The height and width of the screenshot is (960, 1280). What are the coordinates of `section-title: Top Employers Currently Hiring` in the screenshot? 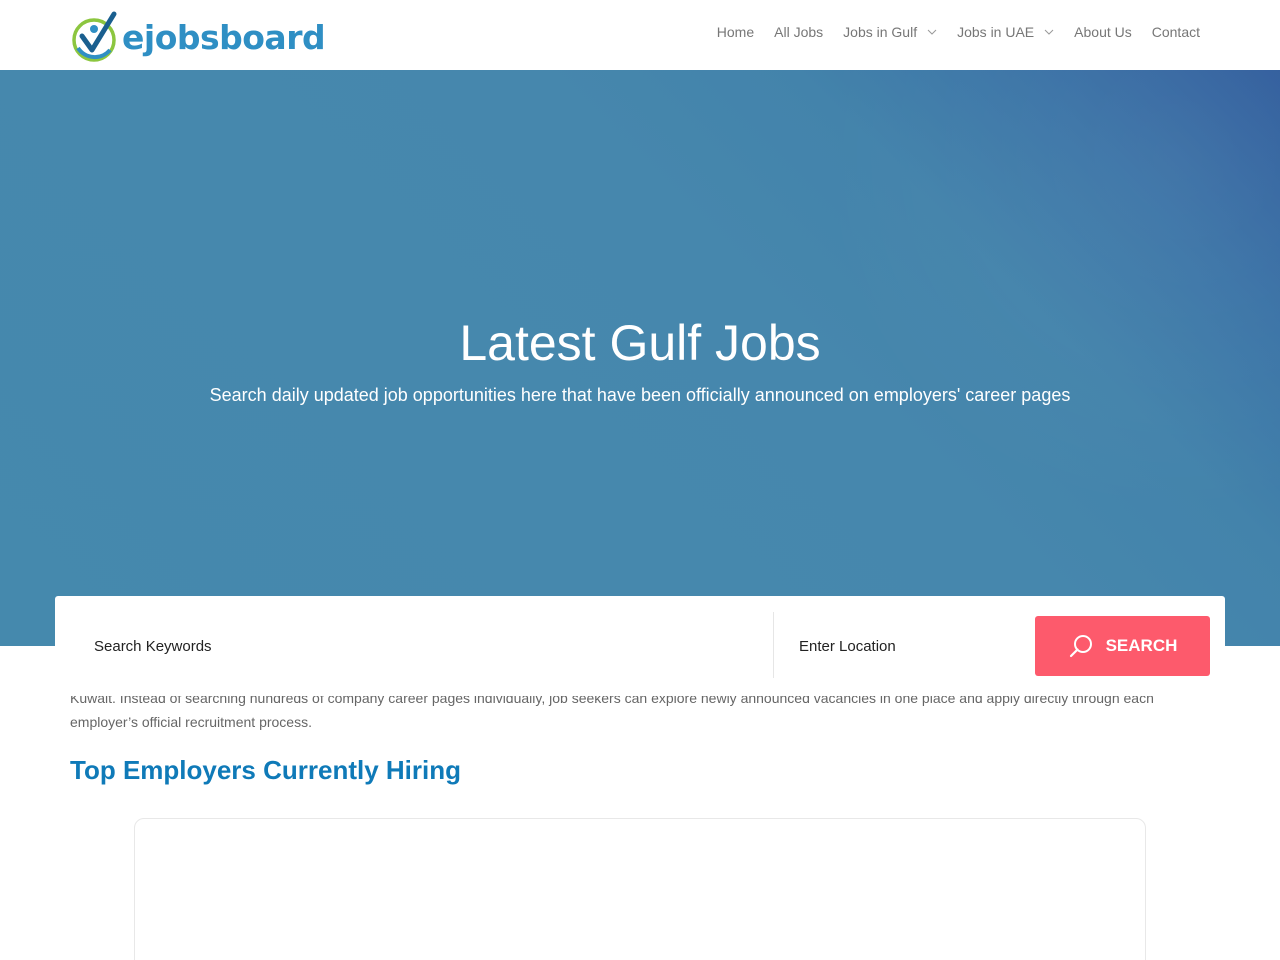 It's located at (266, 770).